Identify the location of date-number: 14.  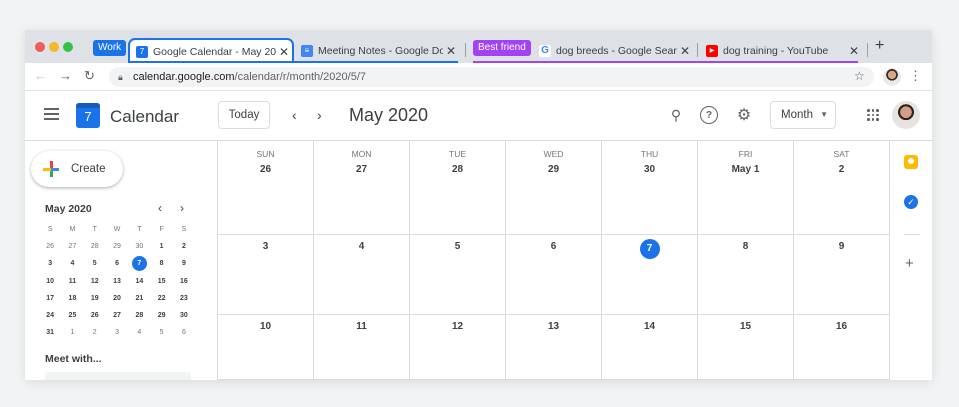
(649, 326).